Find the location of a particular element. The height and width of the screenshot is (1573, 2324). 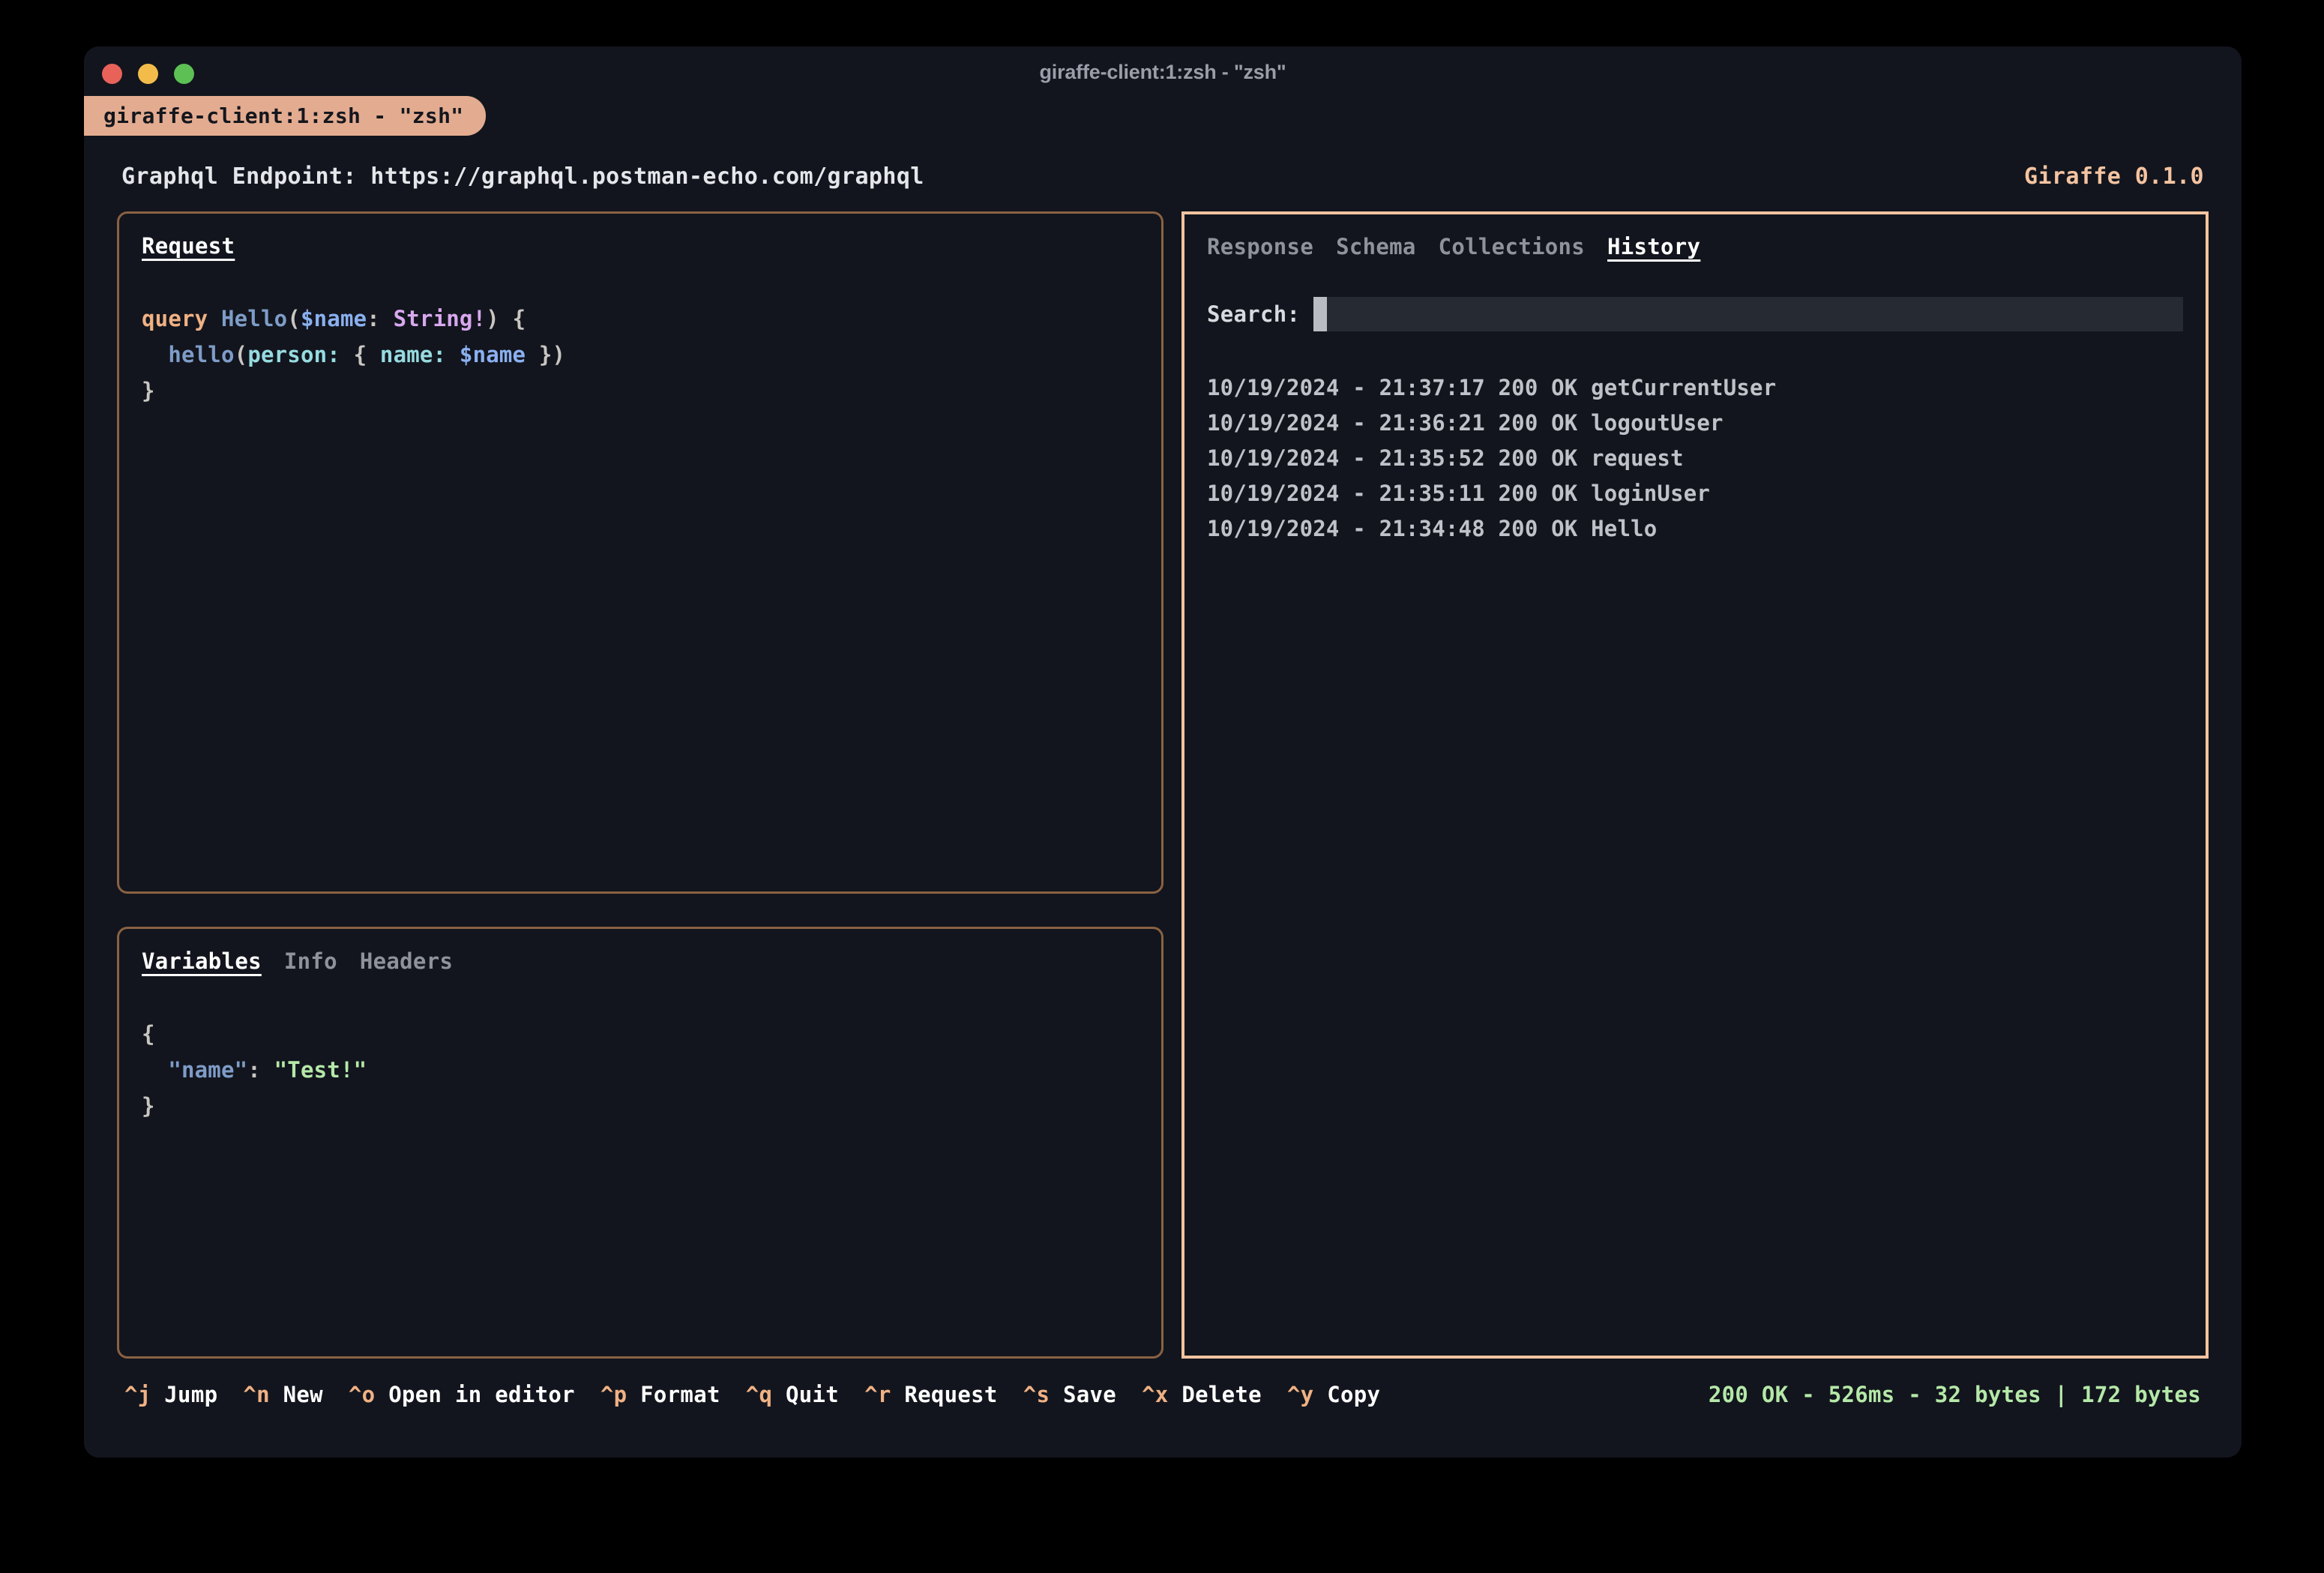

vars-key-name: "name" is located at coordinates (208, 1070).